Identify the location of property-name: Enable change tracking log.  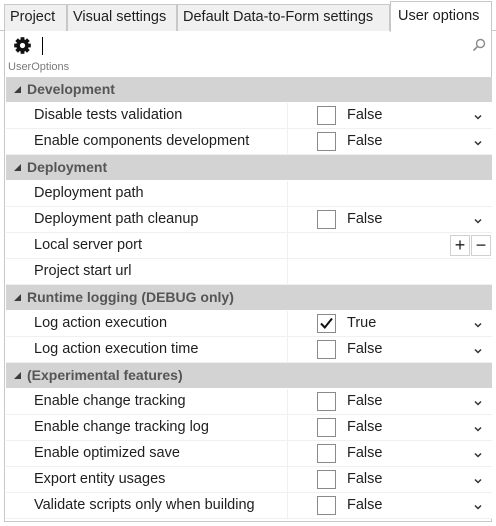
(121, 427).